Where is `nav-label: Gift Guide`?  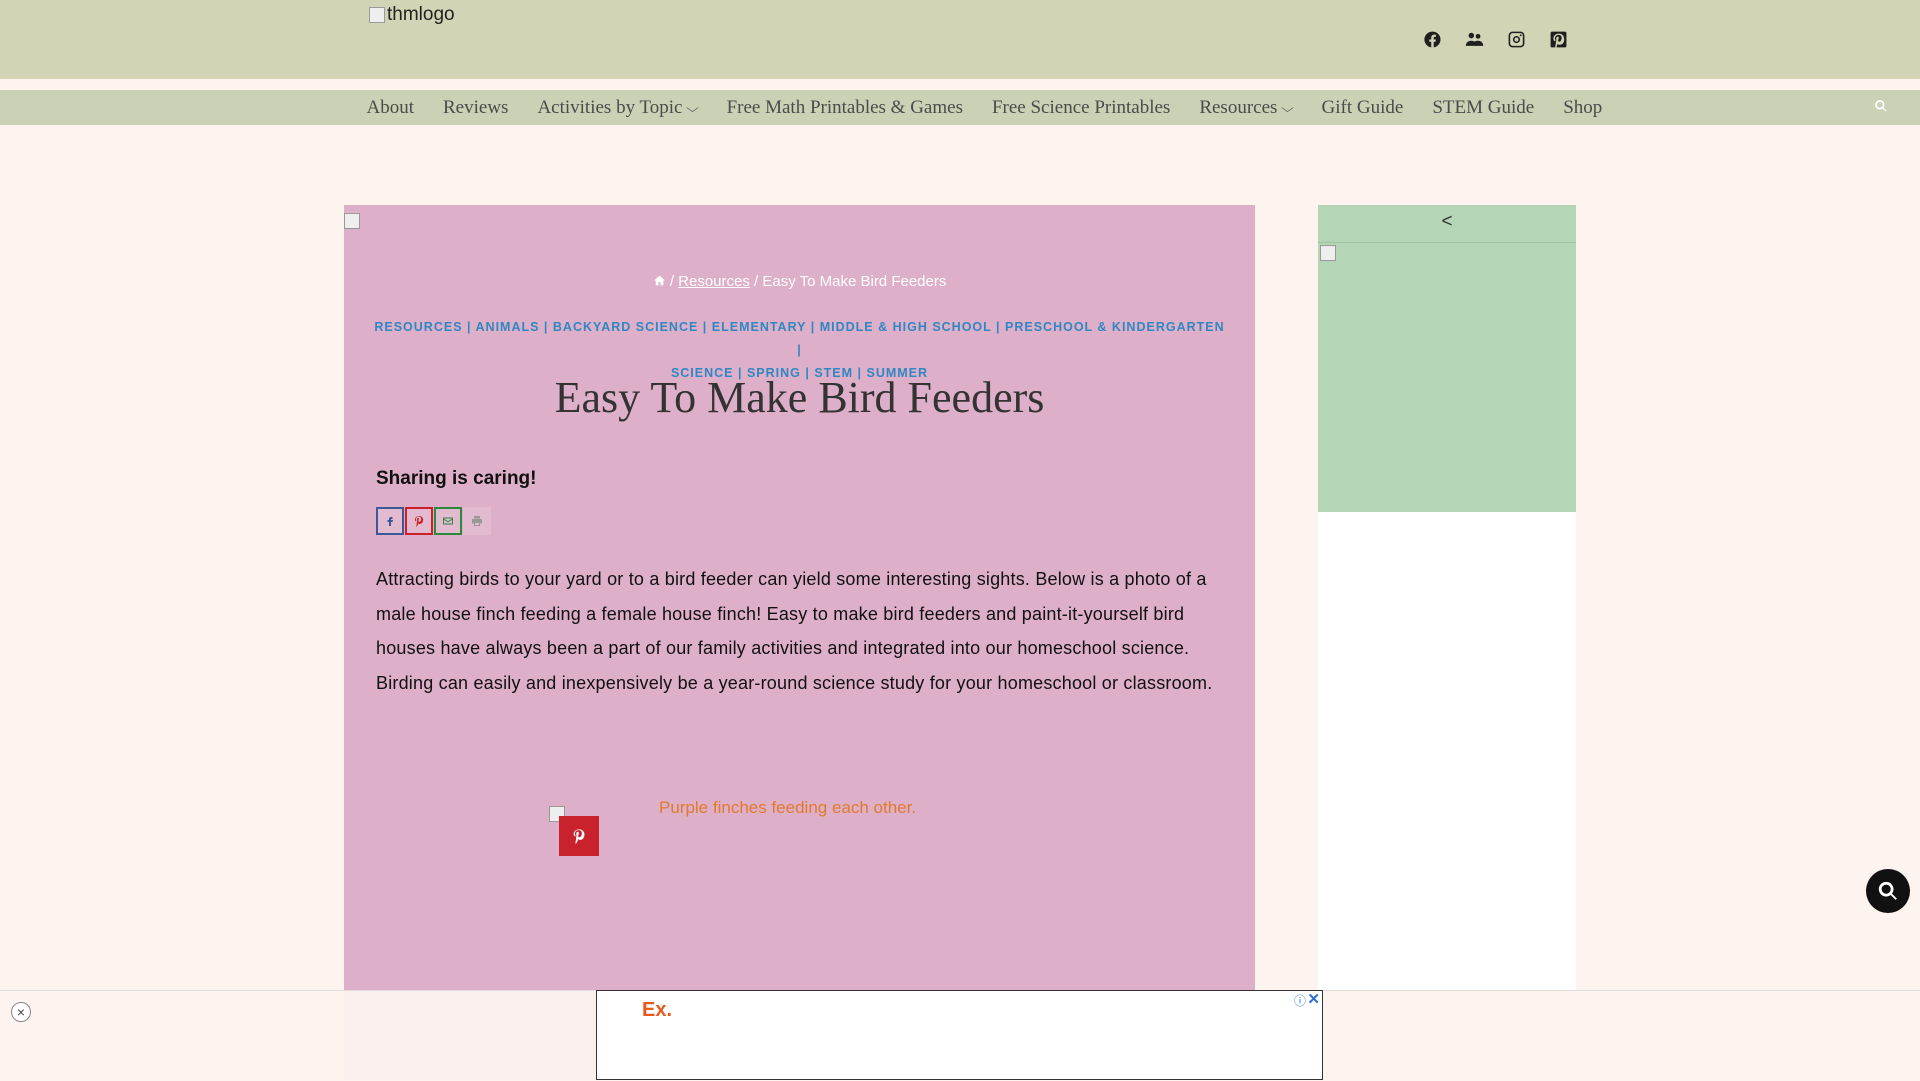 nav-label: Gift Guide is located at coordinates (1362, 107).